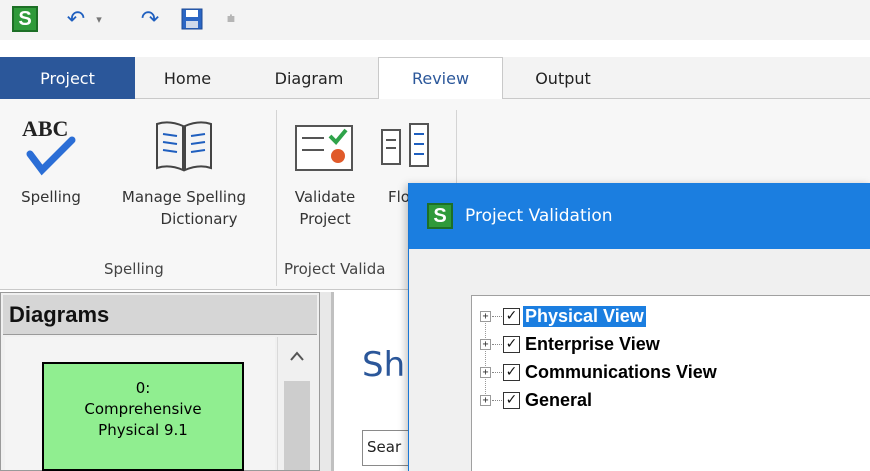 The width and height of the screenshot is (870, 471). Describe the element at coordinates (143, 409) in the screenshot. I see `diagram-card-line2: Comprehensive` at that location.